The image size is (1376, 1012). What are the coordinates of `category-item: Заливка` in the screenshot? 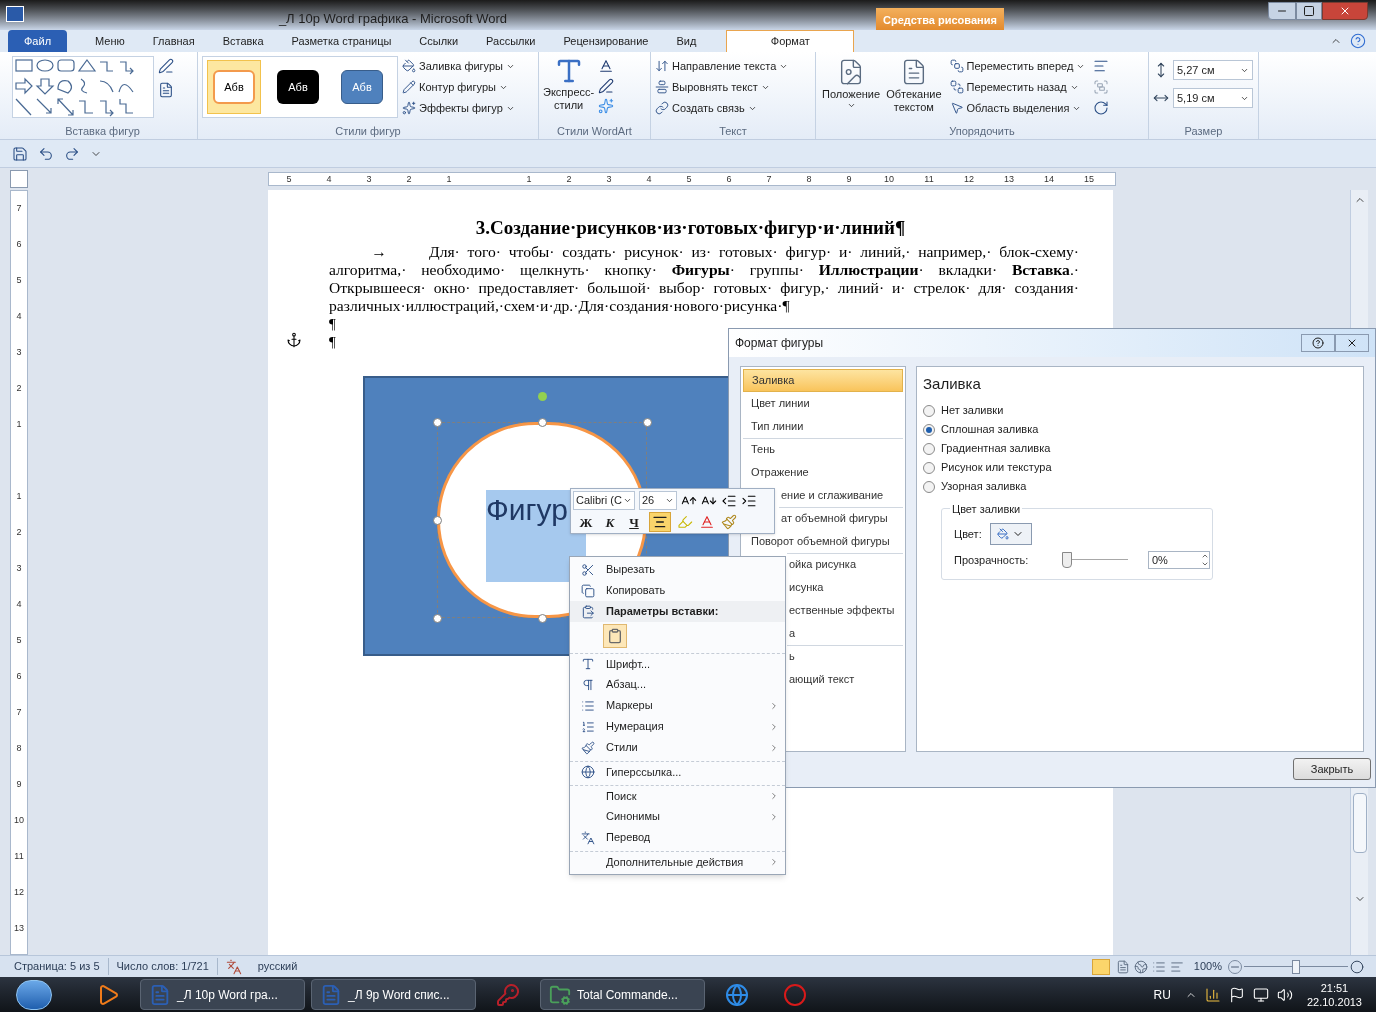 It's located at (823, 380).